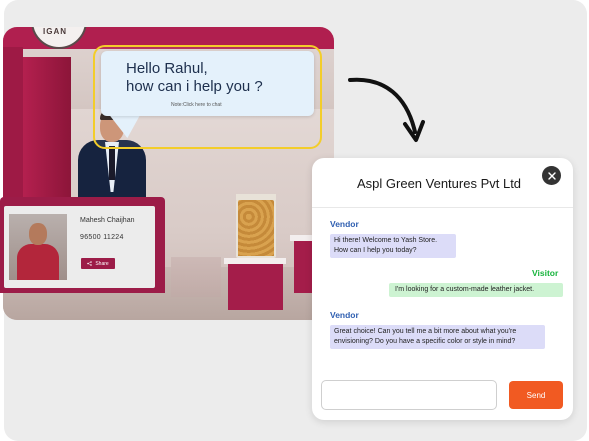  Describe the element at coordinates (196, 105) in the screenshot. I see `greeting-note: Note:Click here to chat` at that location.